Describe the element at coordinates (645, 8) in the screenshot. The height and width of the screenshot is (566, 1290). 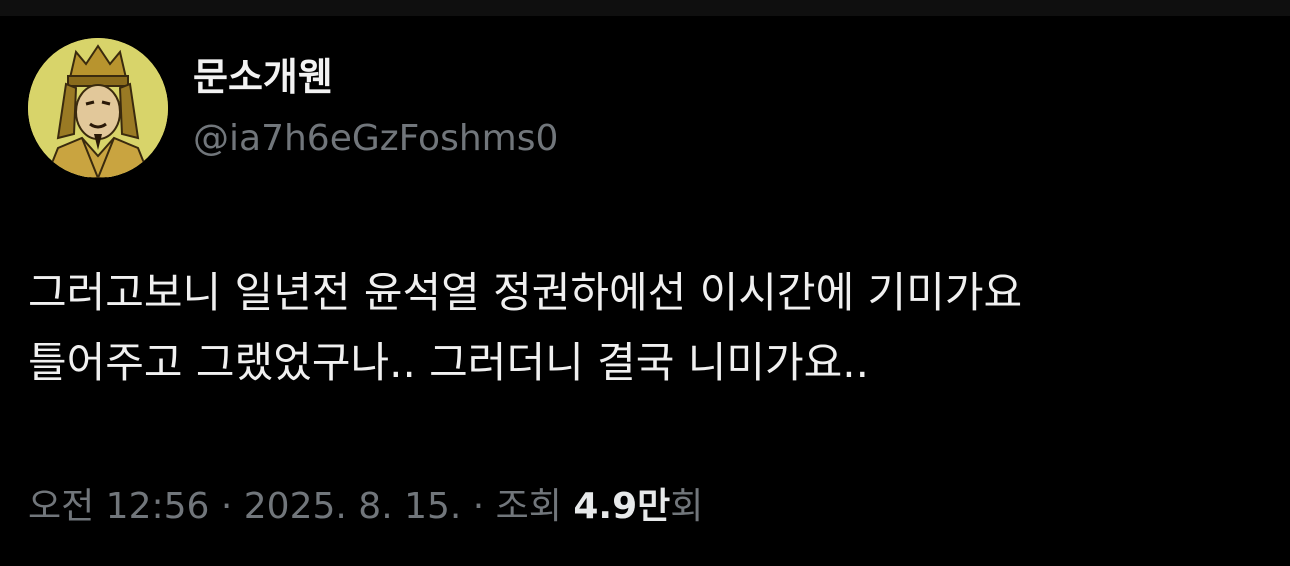
I see `top-status-strip` at that location.